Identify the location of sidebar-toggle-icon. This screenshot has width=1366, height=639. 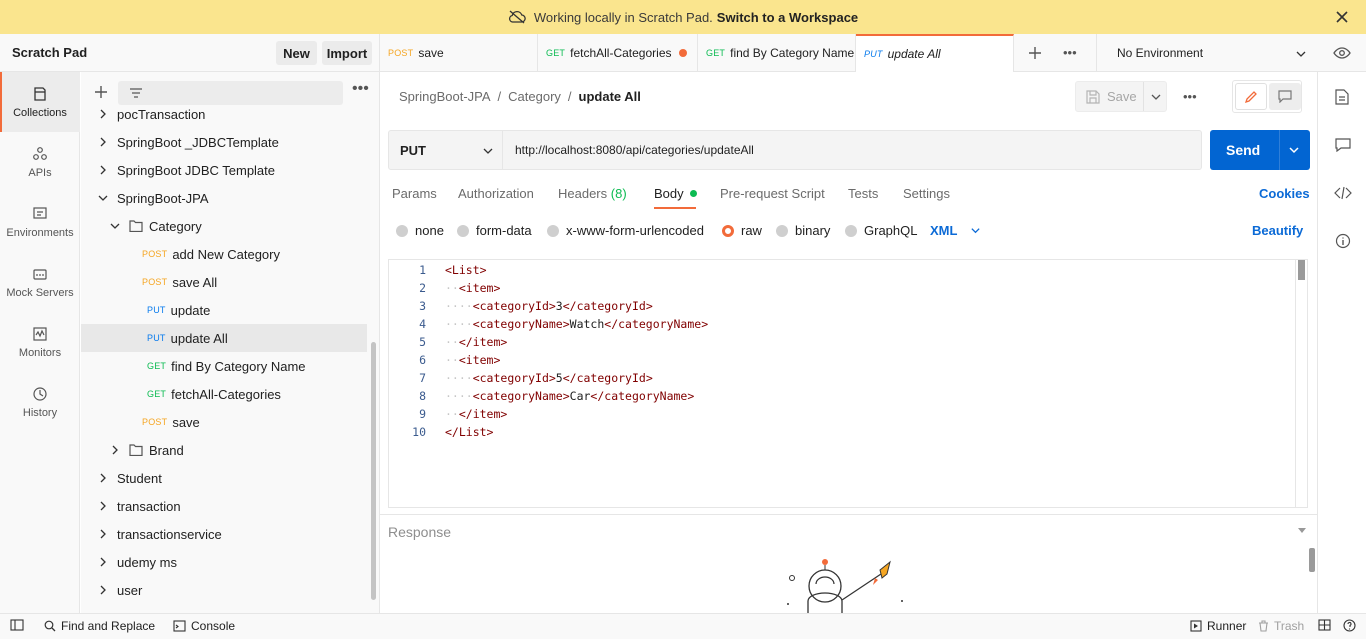
(17, 625).